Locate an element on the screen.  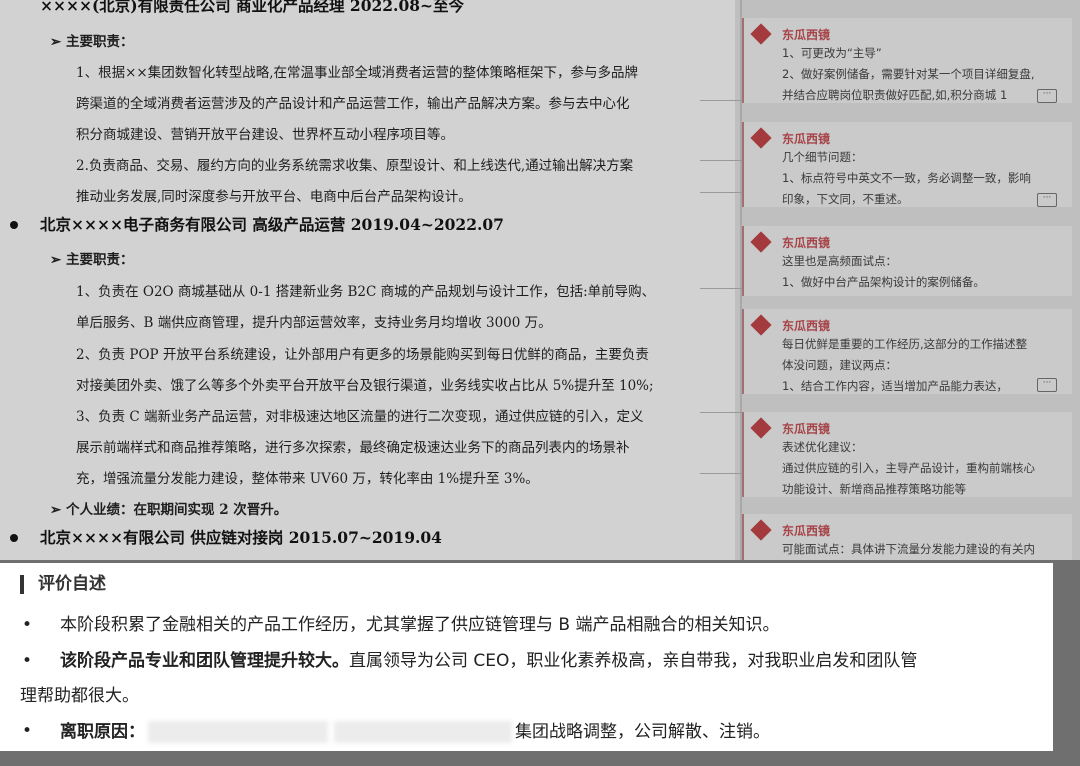
comment-line: 表述优化建议： is located at coordinates (822, 447).